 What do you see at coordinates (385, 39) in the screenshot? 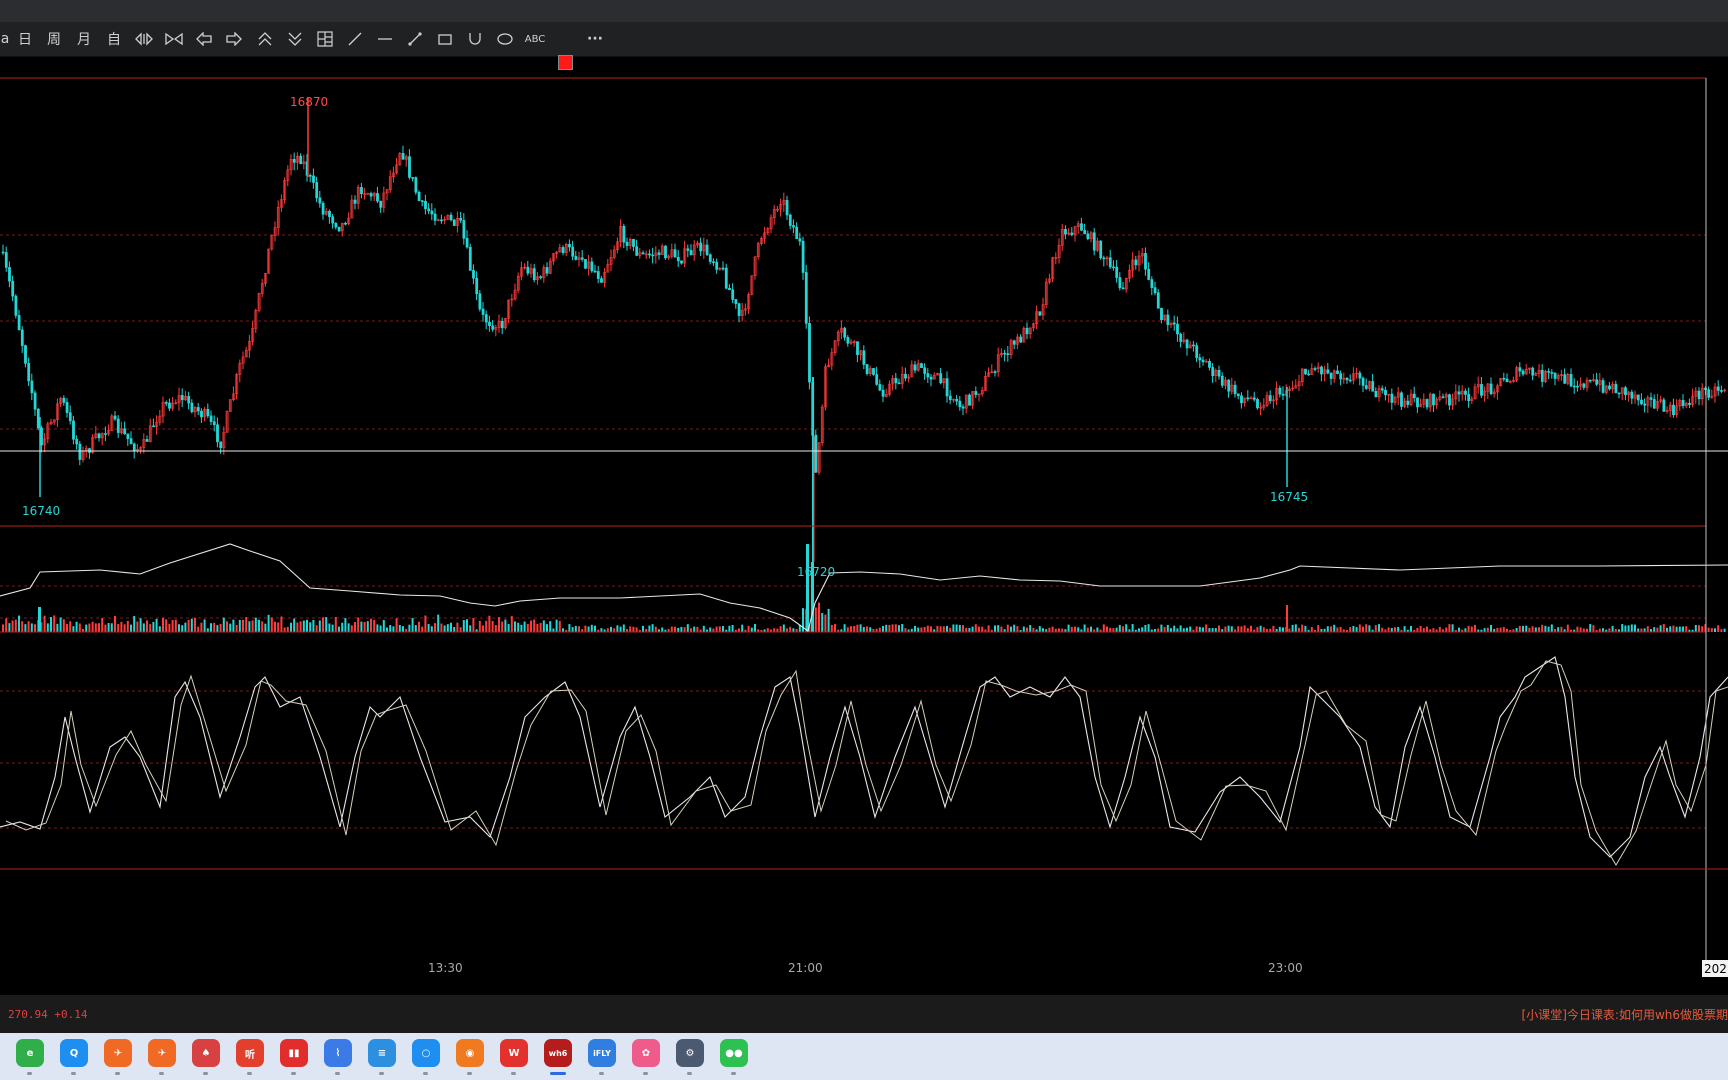
I see `horizontal-line-icon` at bounding box center [385, 39].